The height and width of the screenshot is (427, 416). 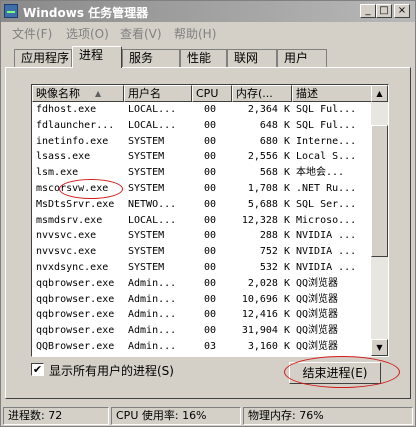 What do you see at coordinates (274, 141) in the screenshot?
I see `cell-mem: 680 K` at bounding box center [274, 141].